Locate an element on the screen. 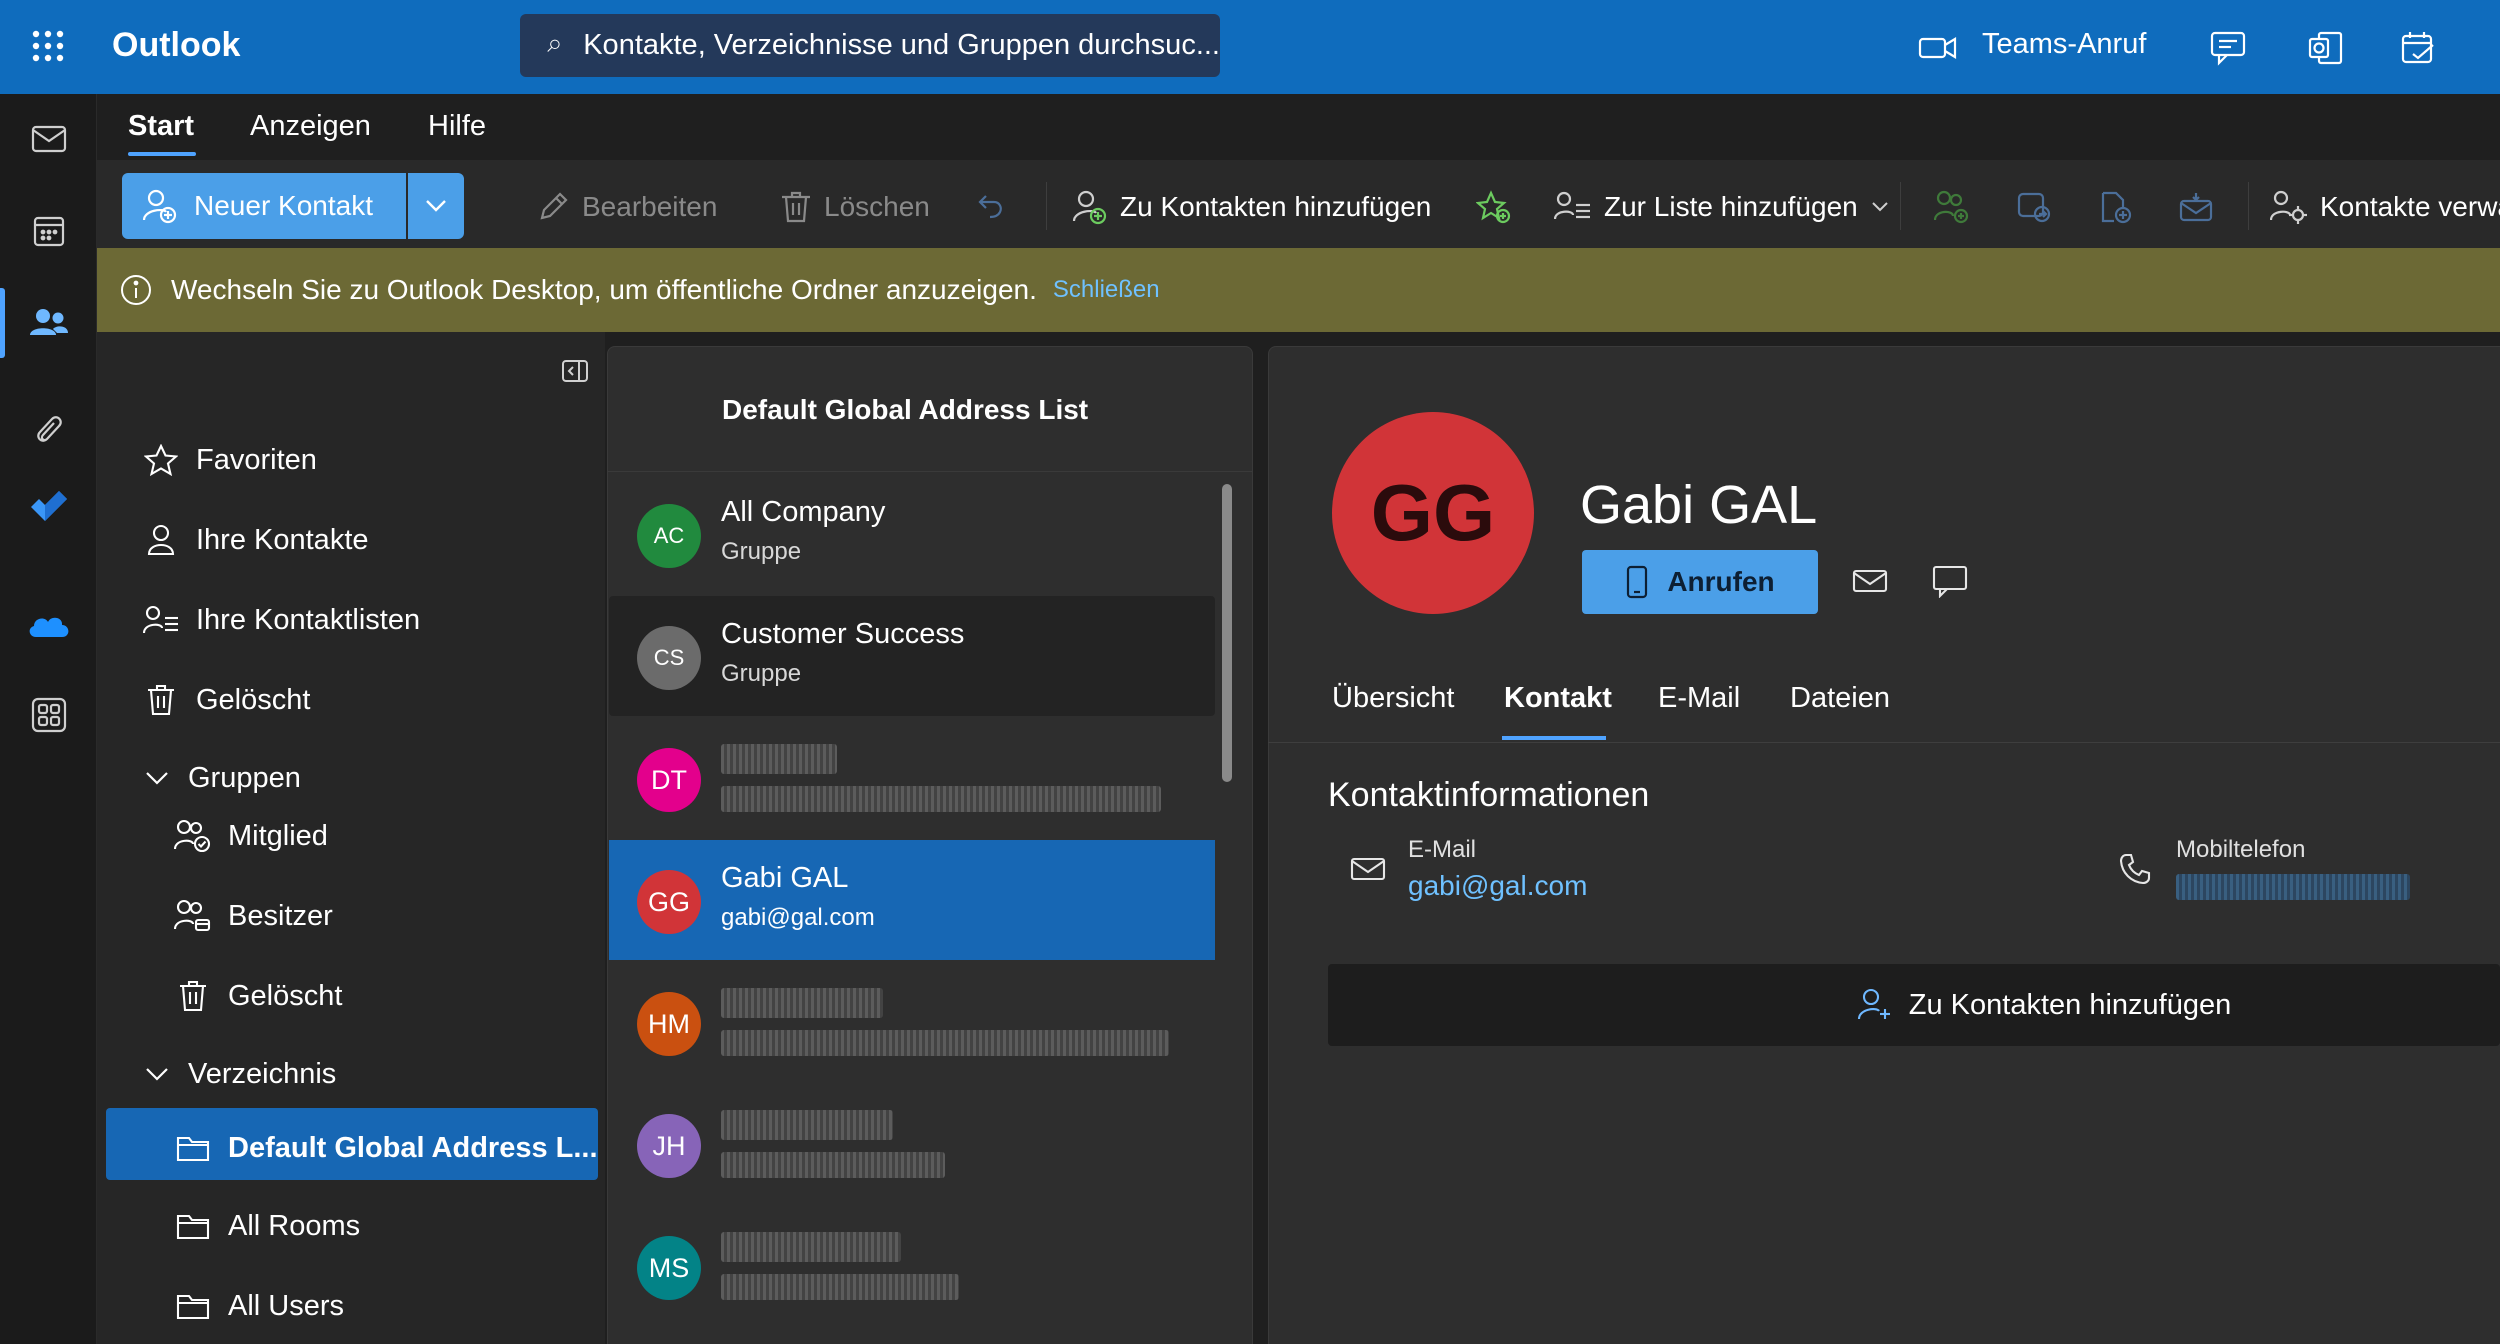  avatar: DT is located at coordinates (669, 780).